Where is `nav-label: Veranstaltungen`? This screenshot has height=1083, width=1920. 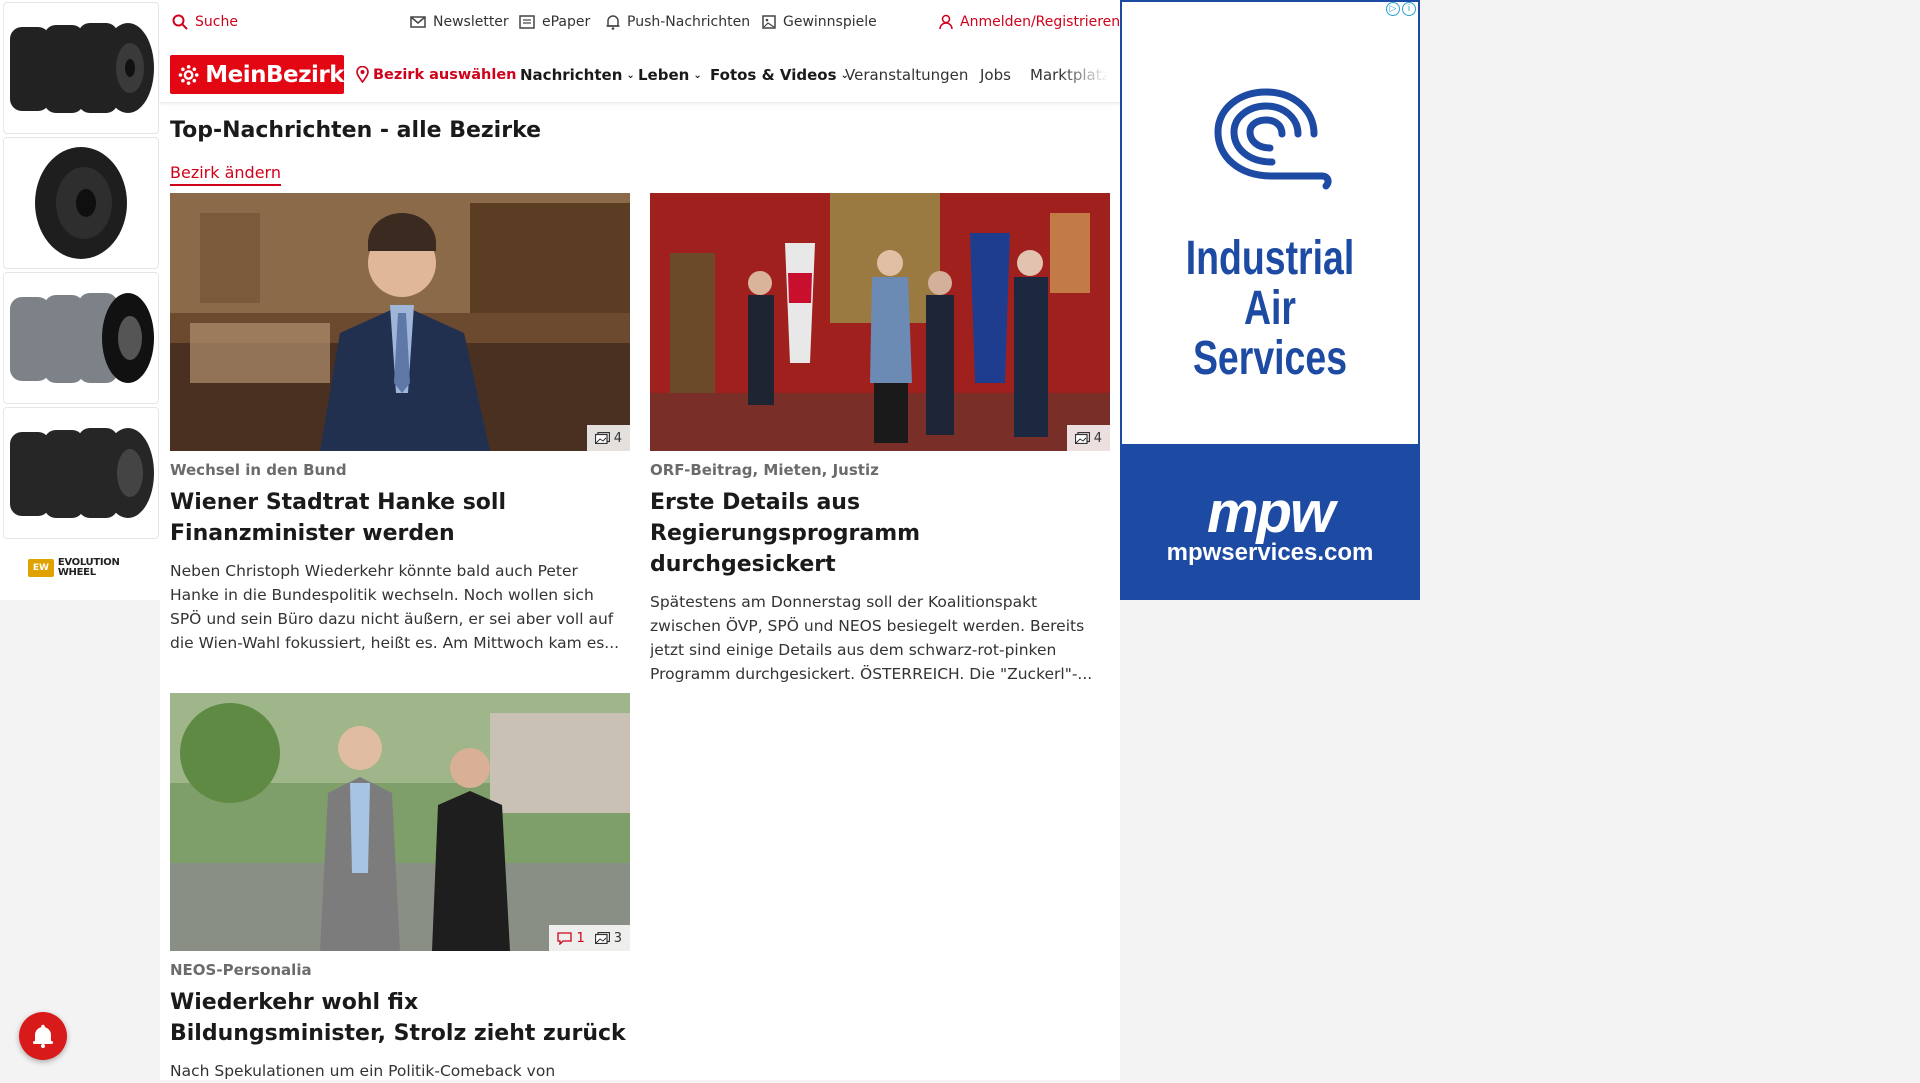 nav-label: Veranstaltungen is located at coordinates (907, 75).